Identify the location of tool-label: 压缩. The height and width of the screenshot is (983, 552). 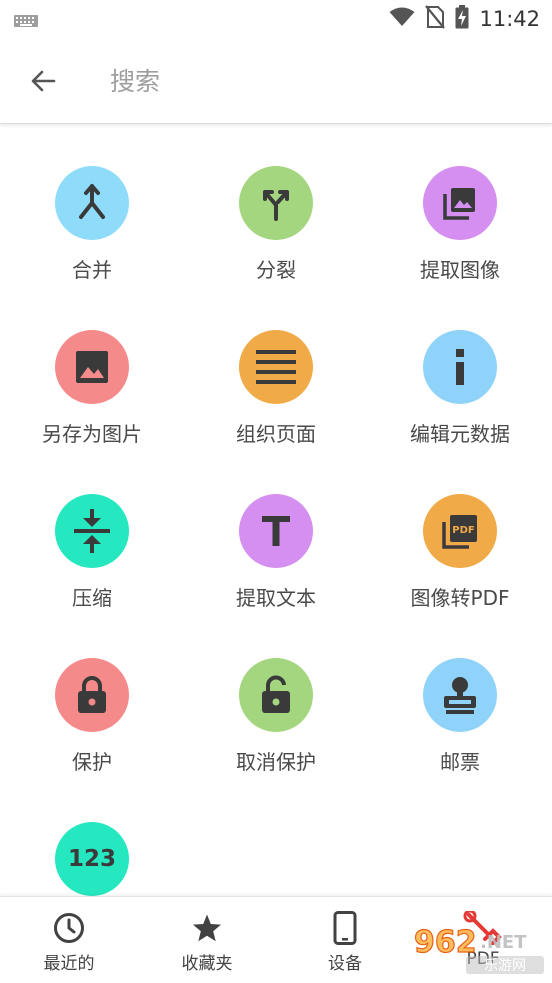
(92, 598).